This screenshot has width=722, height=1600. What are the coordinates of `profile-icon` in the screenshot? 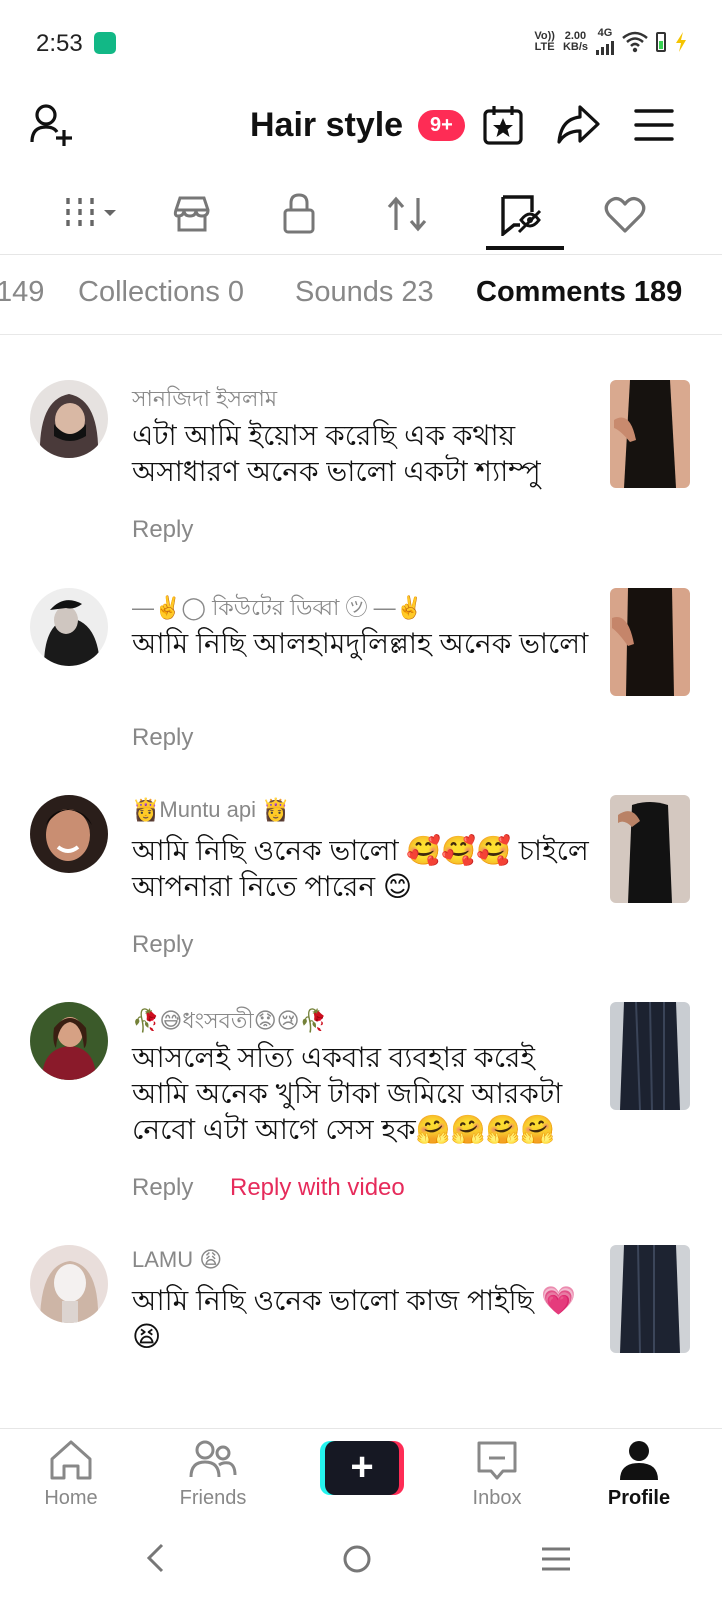 It's located at (639, 1460).